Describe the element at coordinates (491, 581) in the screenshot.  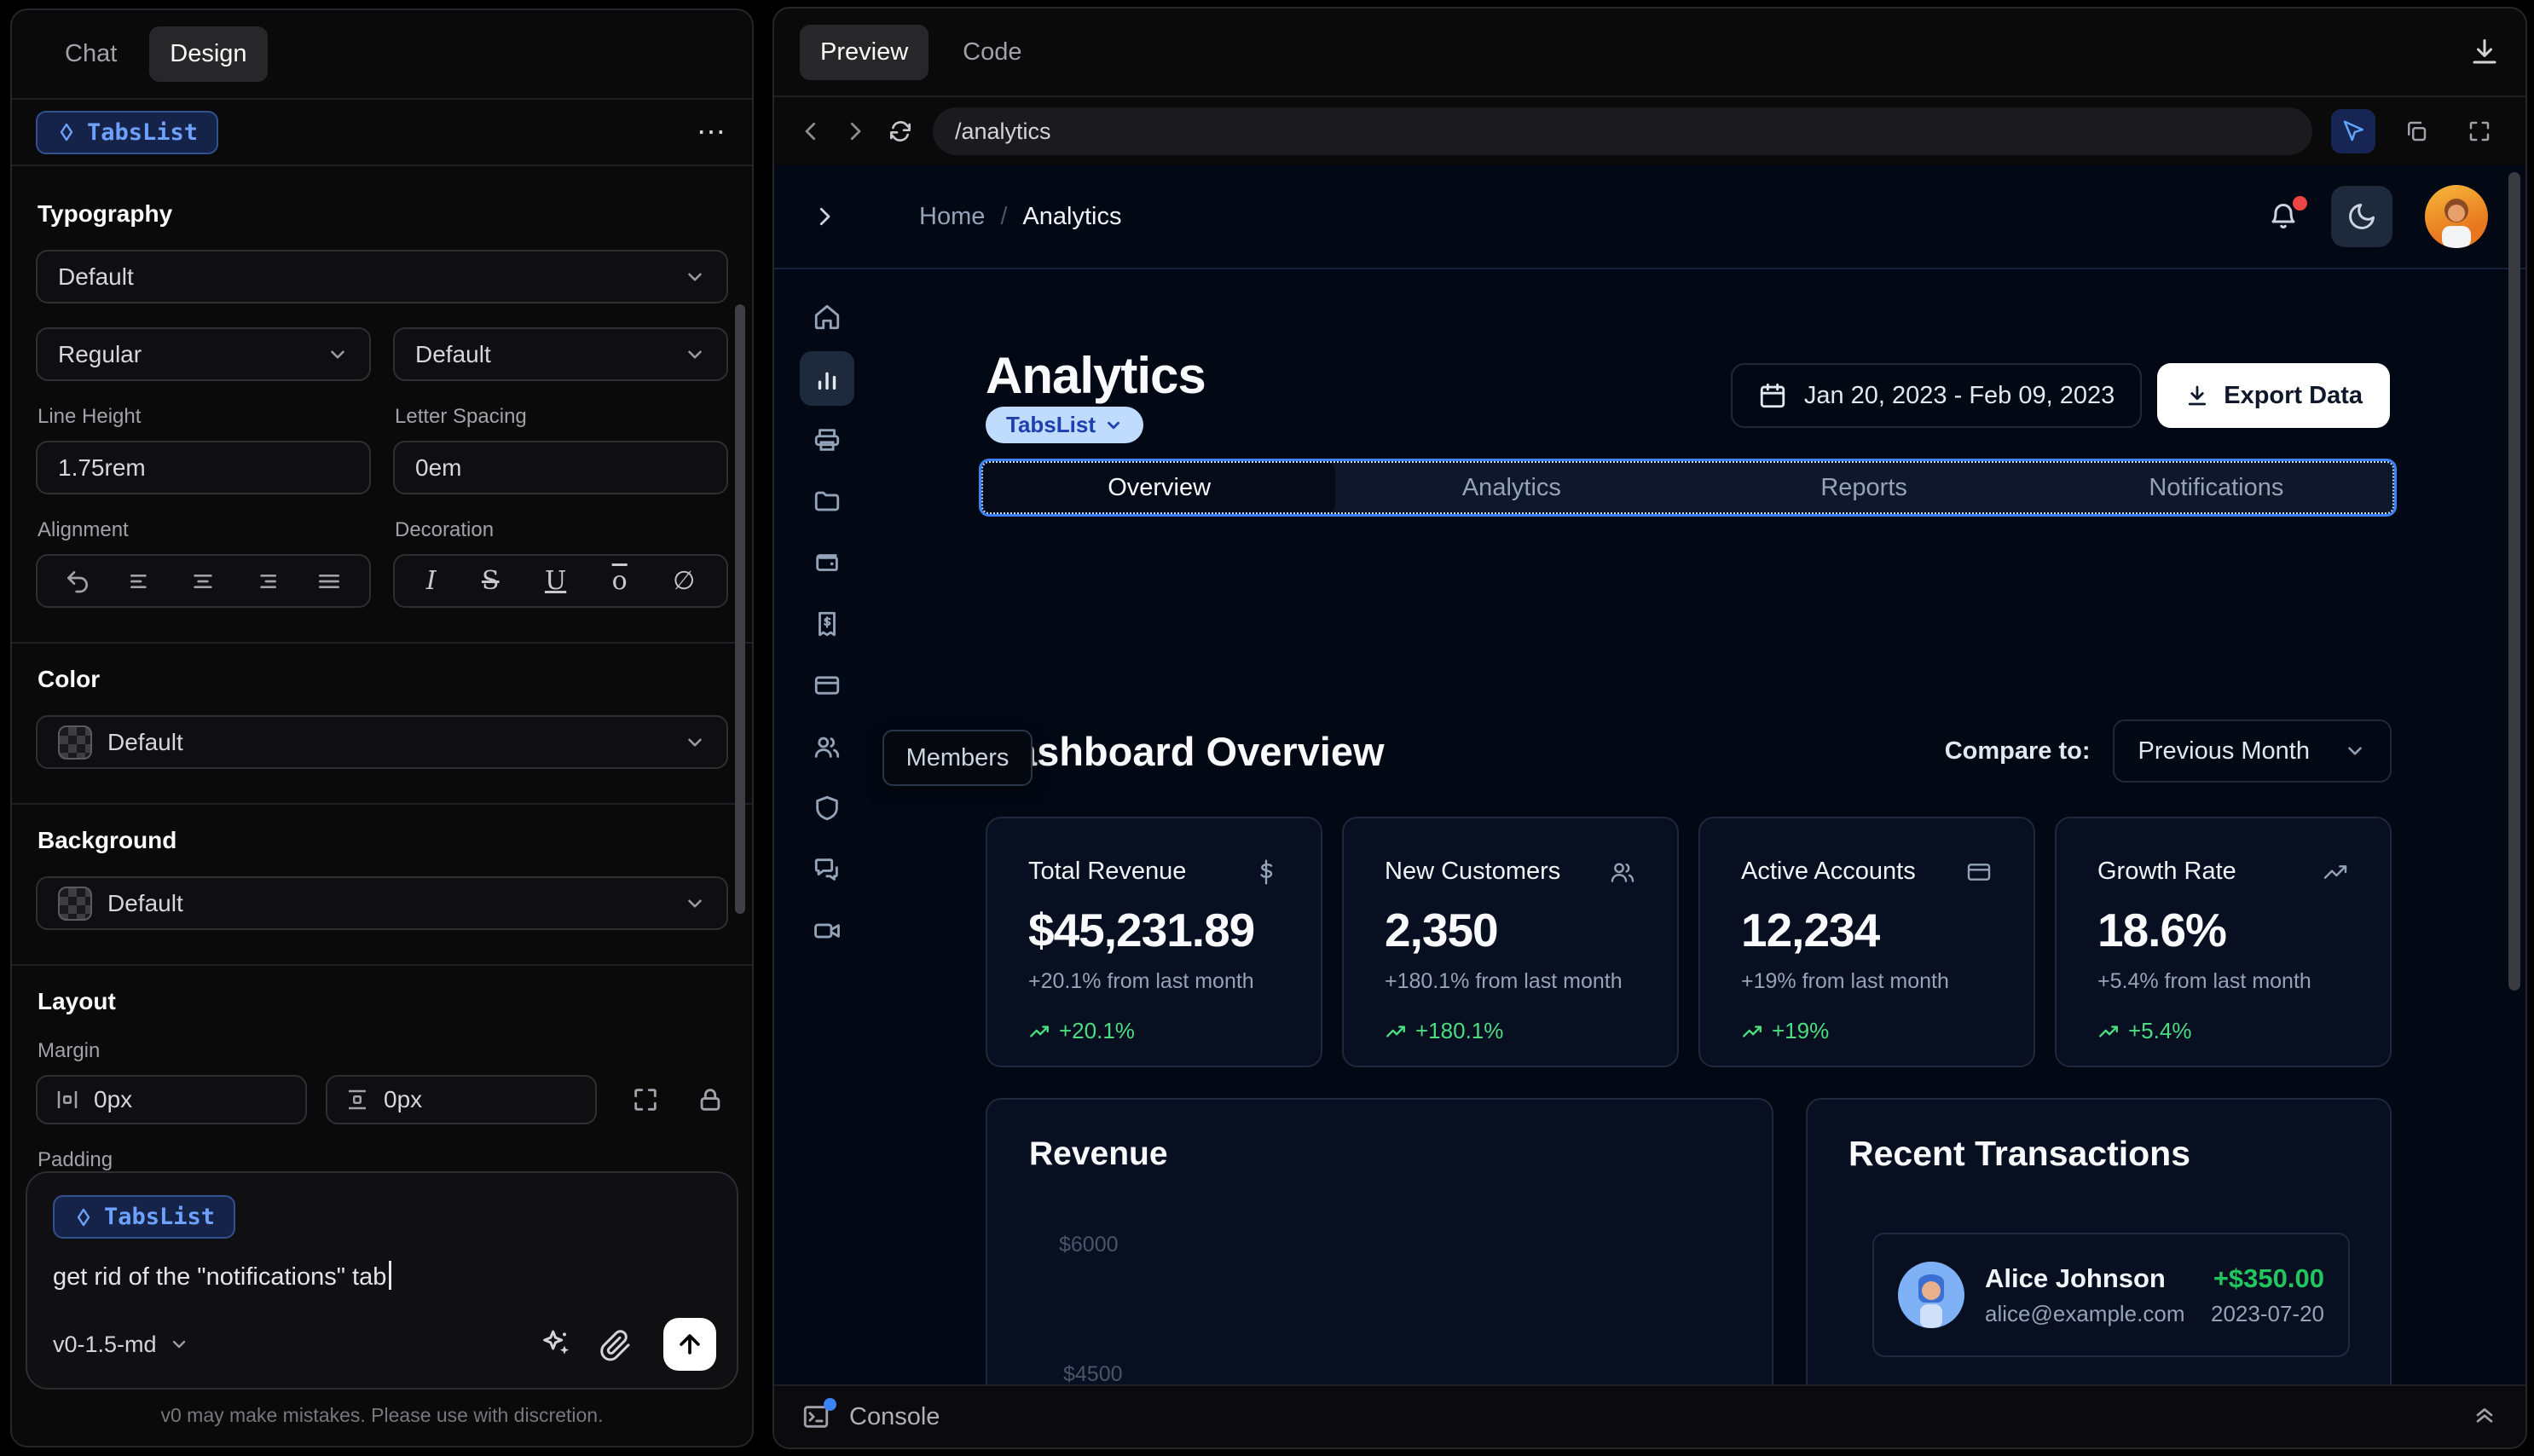
I see `strikethrough-icon: S` at that location.